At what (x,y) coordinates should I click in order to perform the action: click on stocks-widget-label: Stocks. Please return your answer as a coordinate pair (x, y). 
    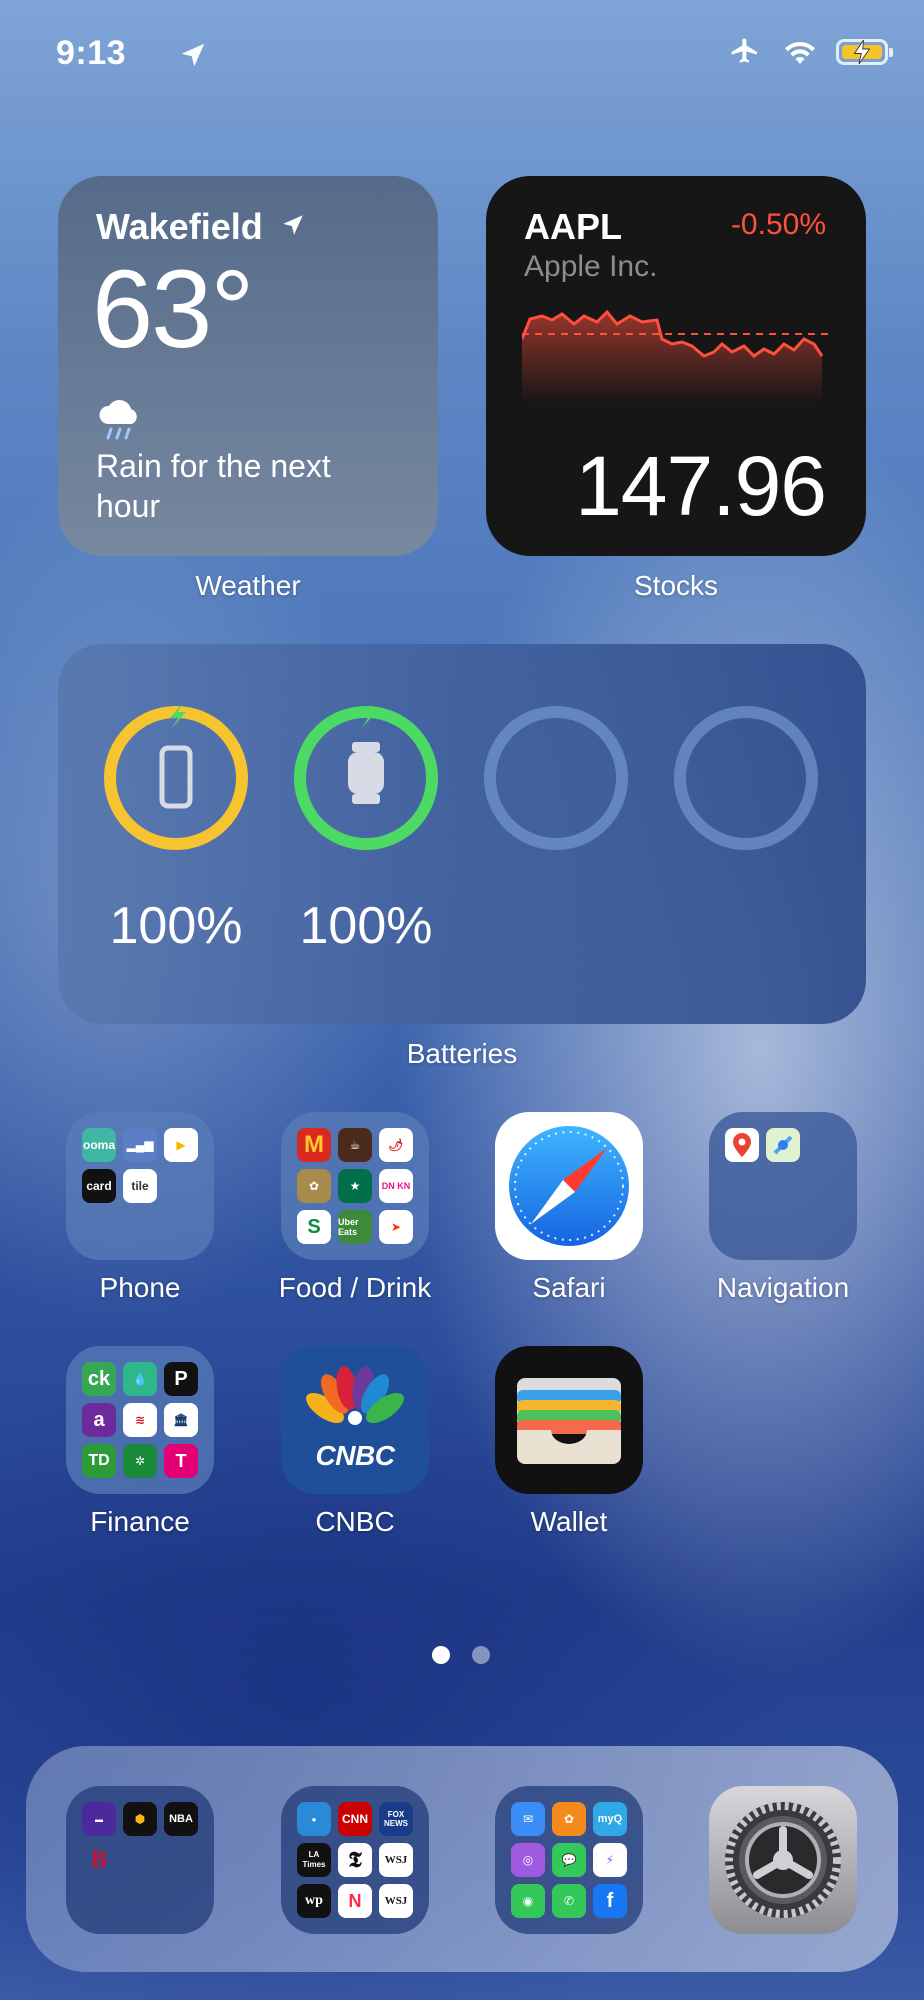
    Looking at the image, I should click on (676, 585).